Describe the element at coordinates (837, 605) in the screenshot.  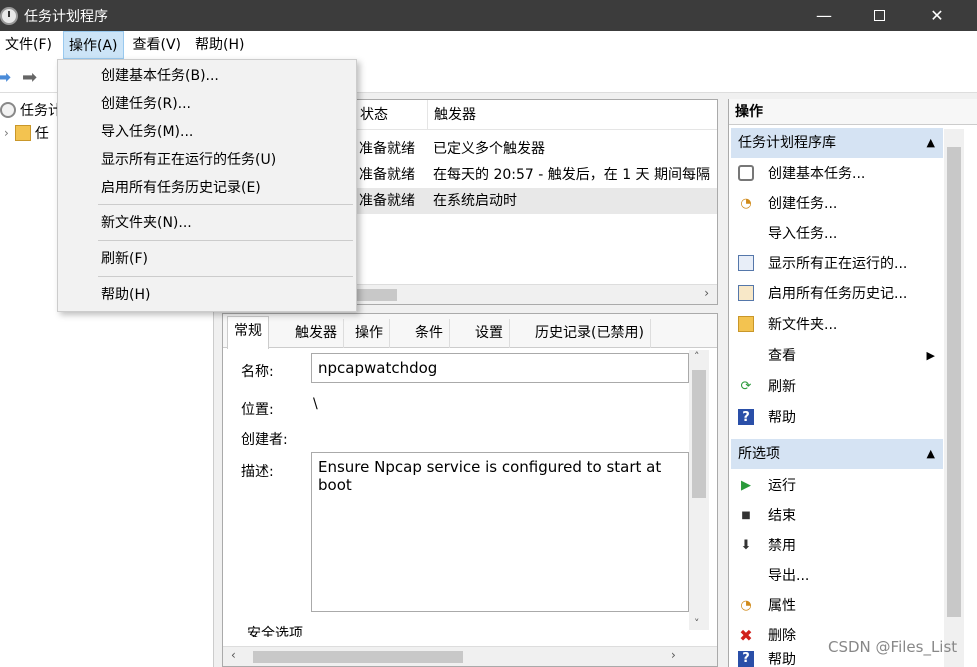
I see `action-properties: ◔ 属性` at that location.